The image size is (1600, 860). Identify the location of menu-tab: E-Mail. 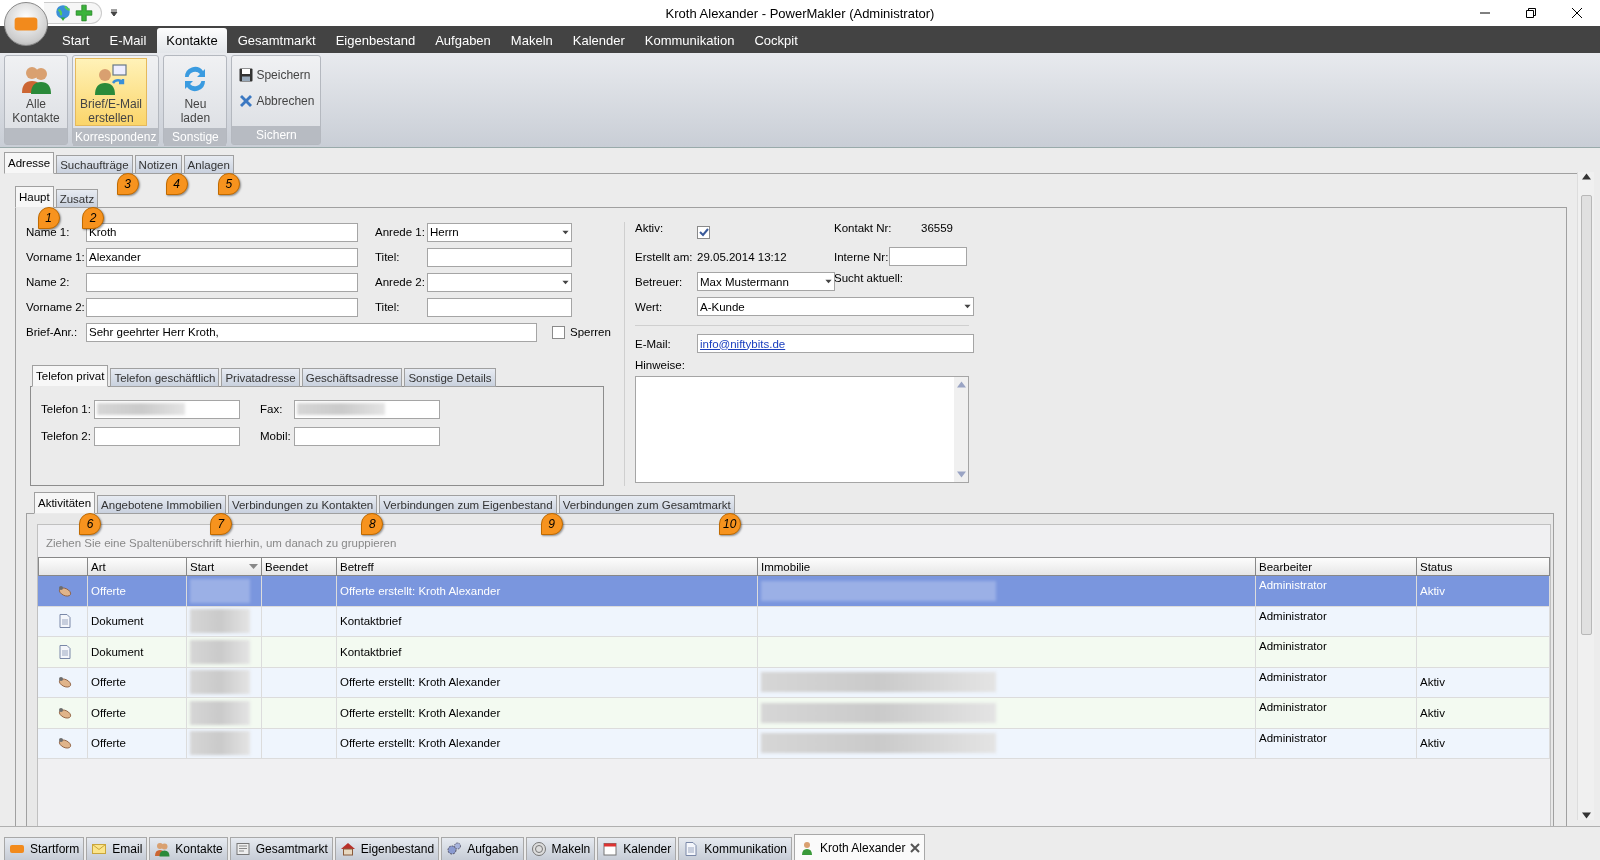
(128, 40).